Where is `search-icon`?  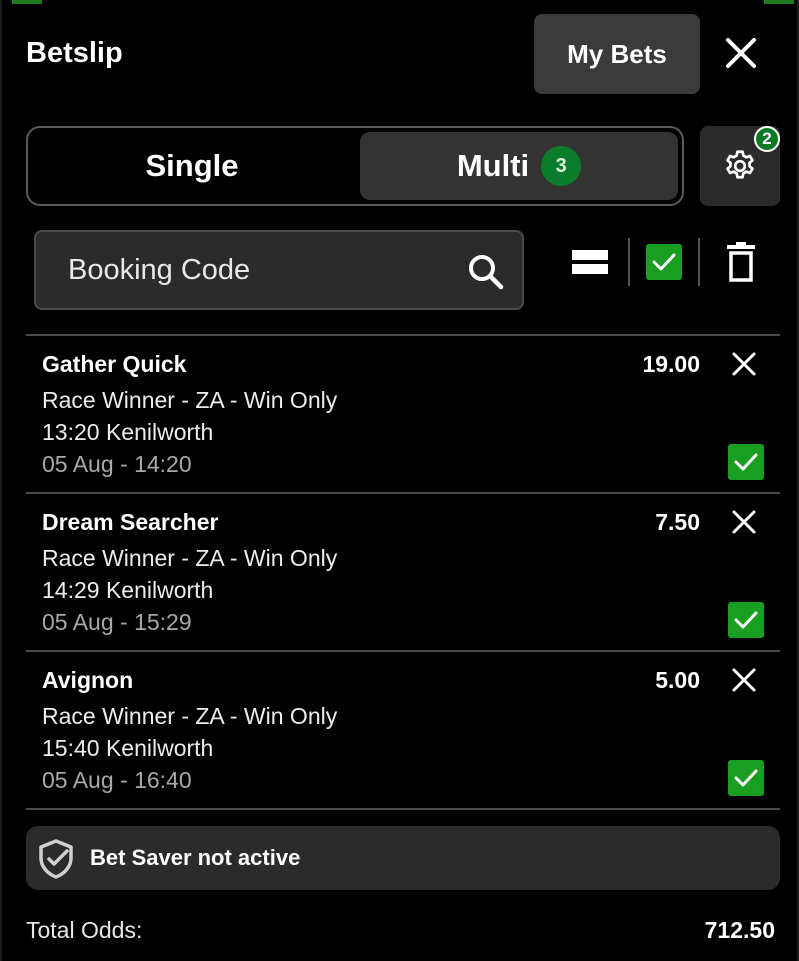 search-icon is located at coordinates (486, 272).